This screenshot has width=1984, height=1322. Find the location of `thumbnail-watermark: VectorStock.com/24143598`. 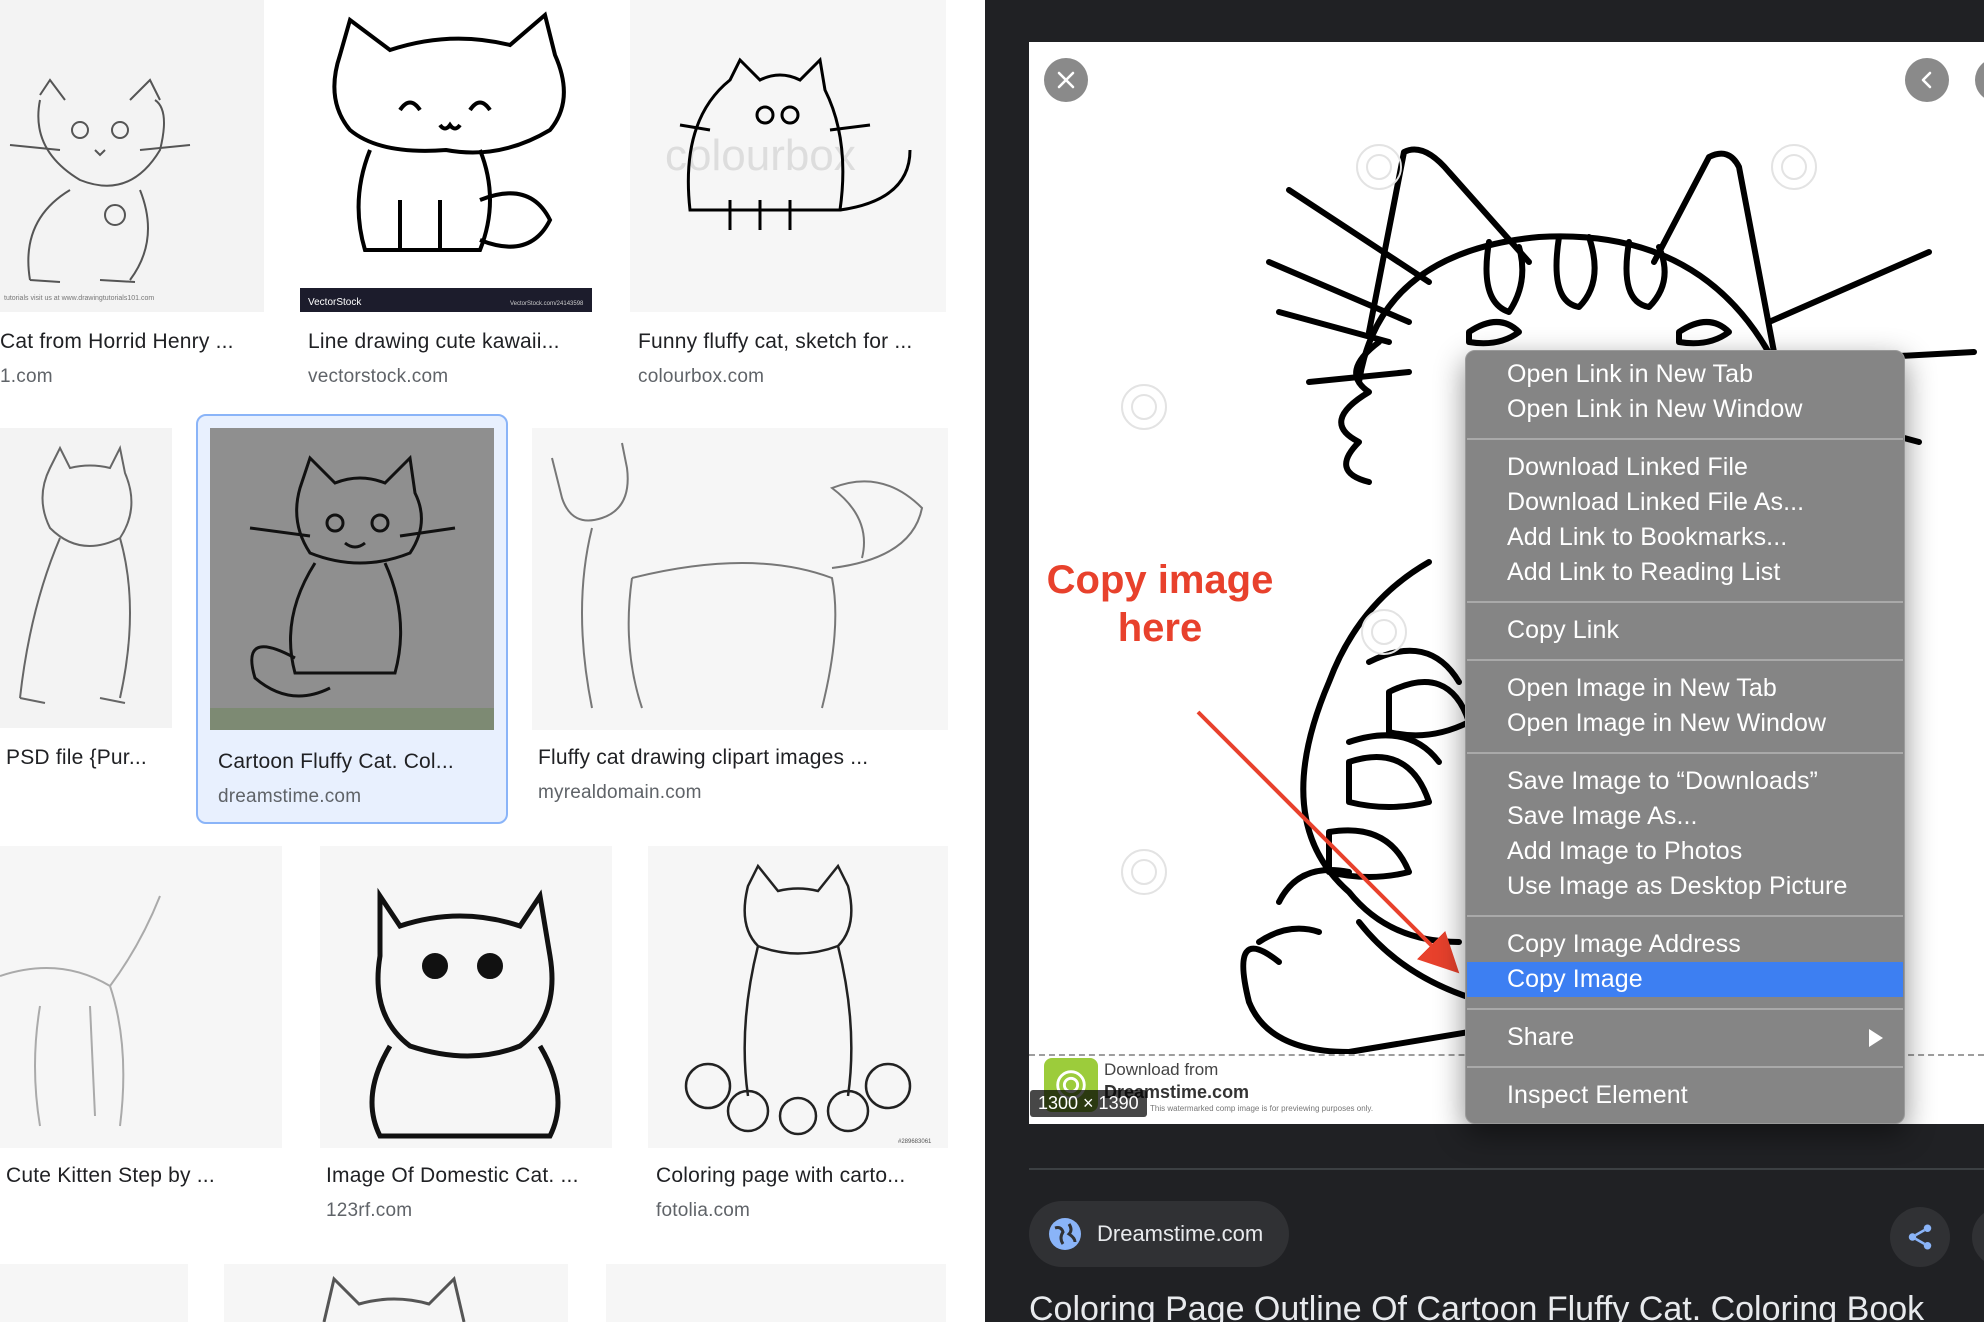

thumbnail-watermark: VectorStock.com/24143598 is located at coordinates (547, 304).